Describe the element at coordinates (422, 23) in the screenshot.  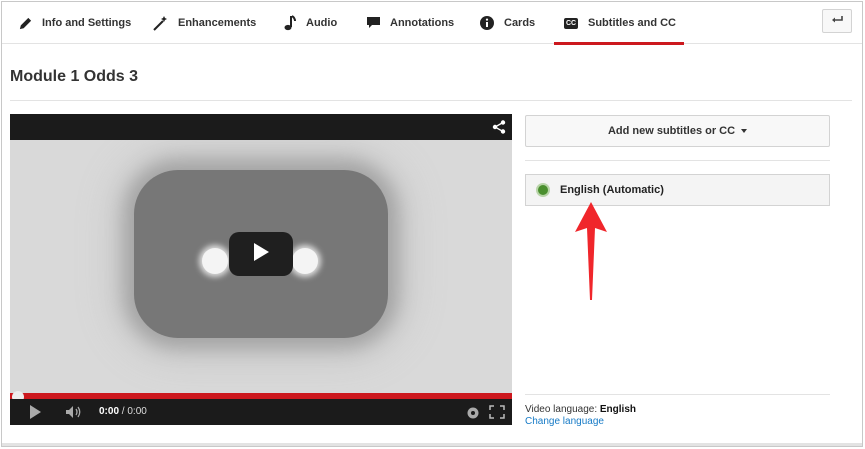
I see `tab-label: Annotations` at that location.